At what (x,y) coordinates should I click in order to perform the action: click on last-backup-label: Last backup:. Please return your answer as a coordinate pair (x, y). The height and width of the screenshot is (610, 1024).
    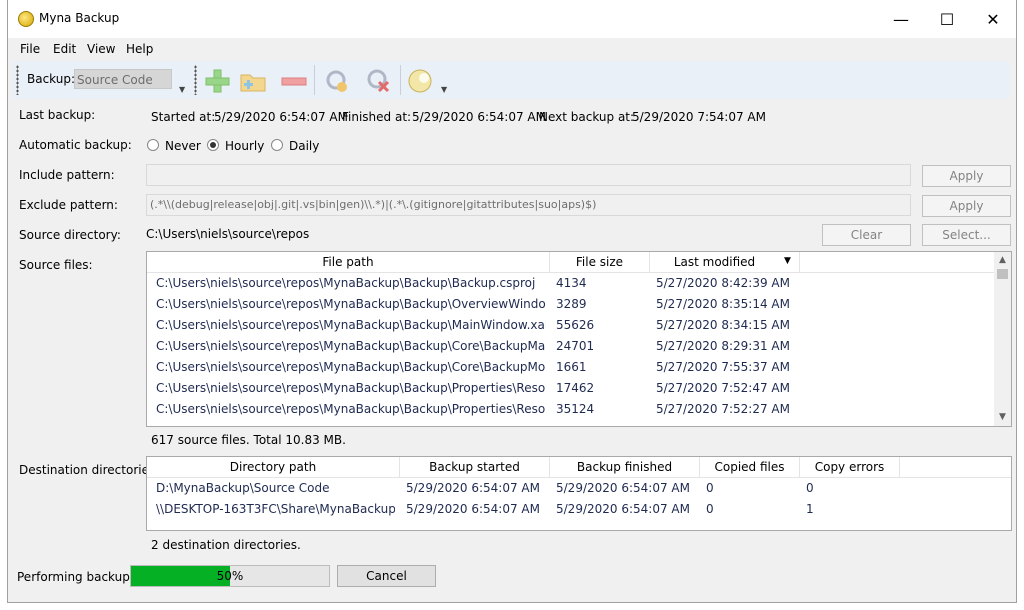
    Looking at the image, I should click on (57, 115).